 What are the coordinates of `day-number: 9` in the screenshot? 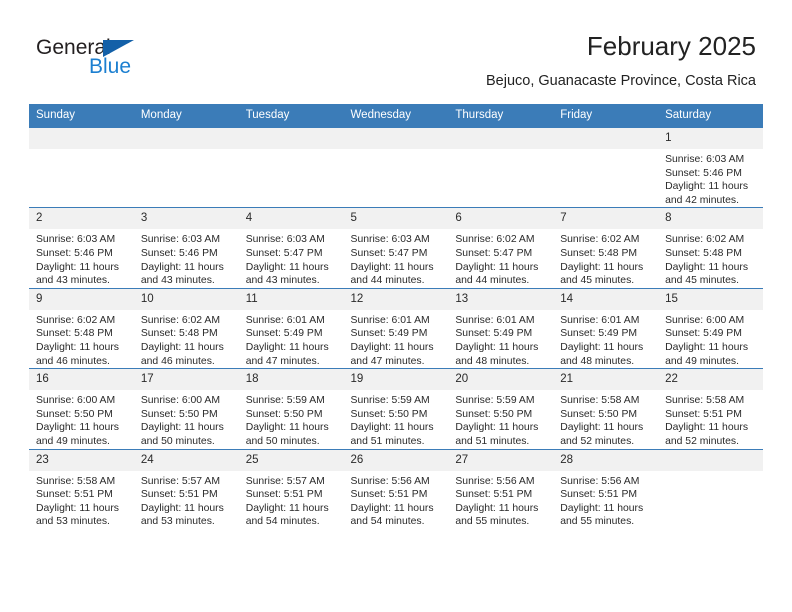 It's located at (81, 299).